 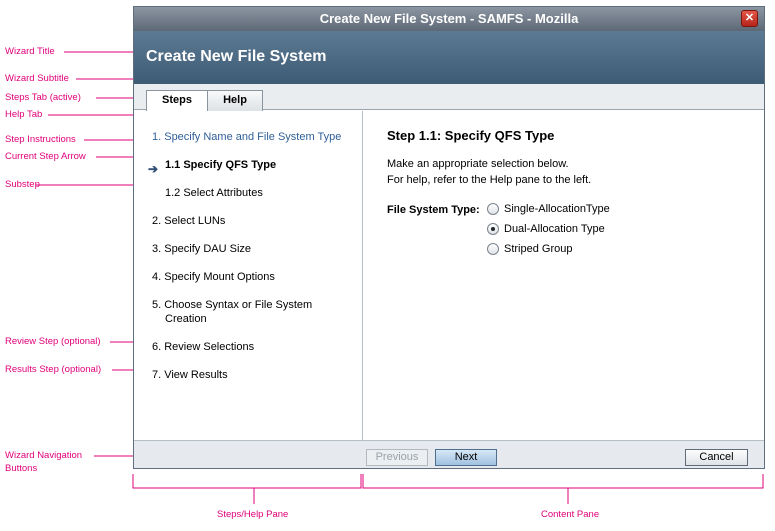 I want to click on step-3: 3. Specify DAU Size, so click(x=202, y=249).